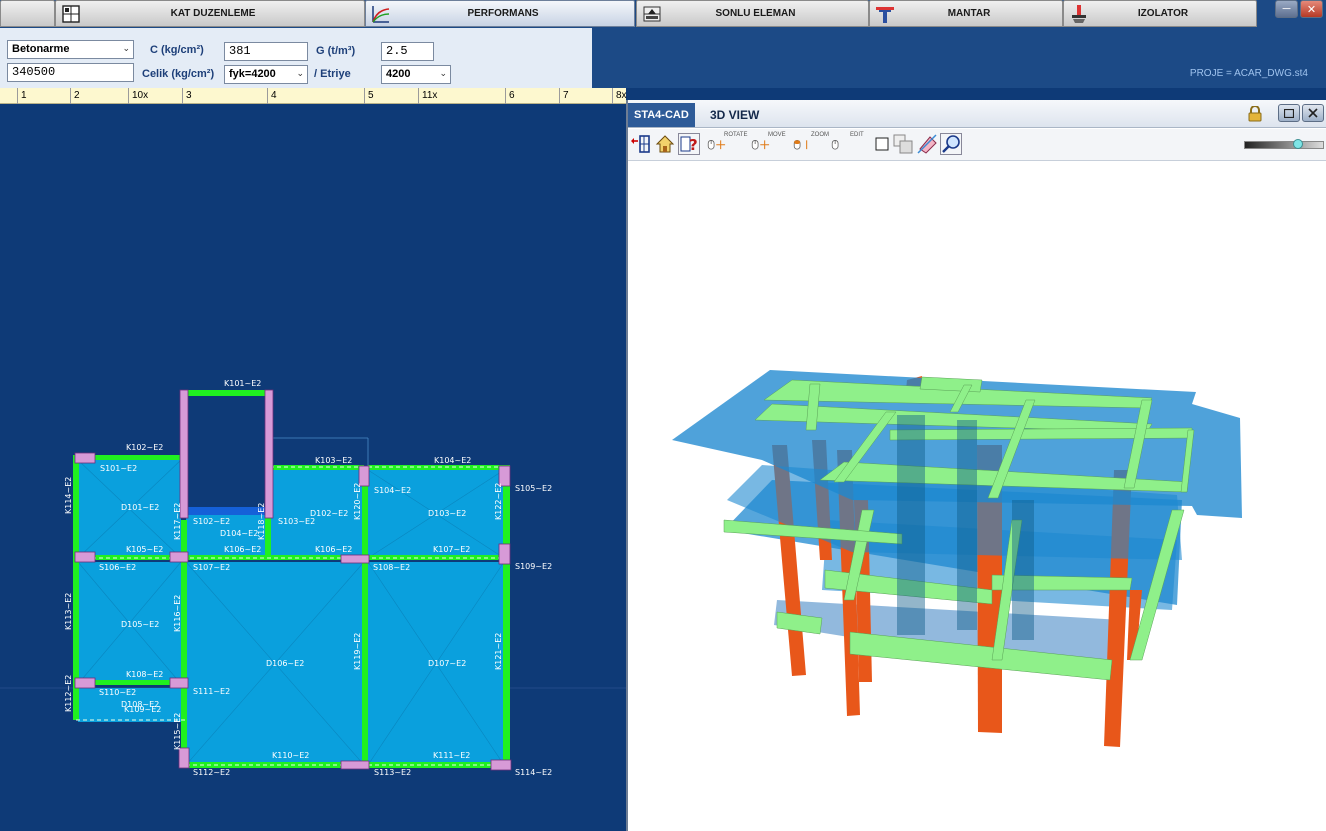 The width and height of the screenshot is (1326, 831). I want to click on move-mouse-icon, so click(761, 144).